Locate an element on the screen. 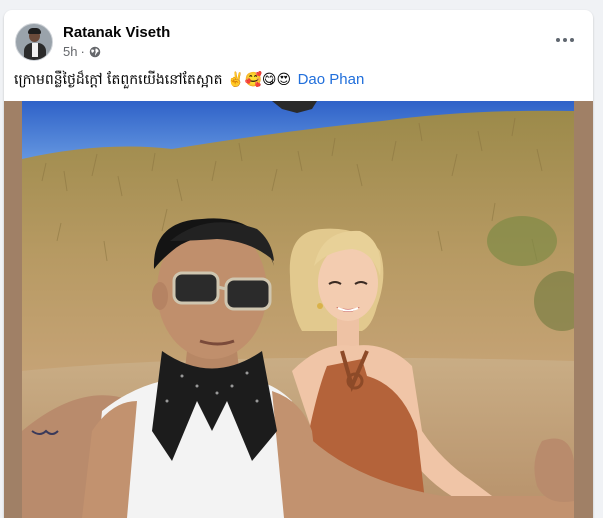  post-timestamp: 5h is located at coordinates (70, 51).